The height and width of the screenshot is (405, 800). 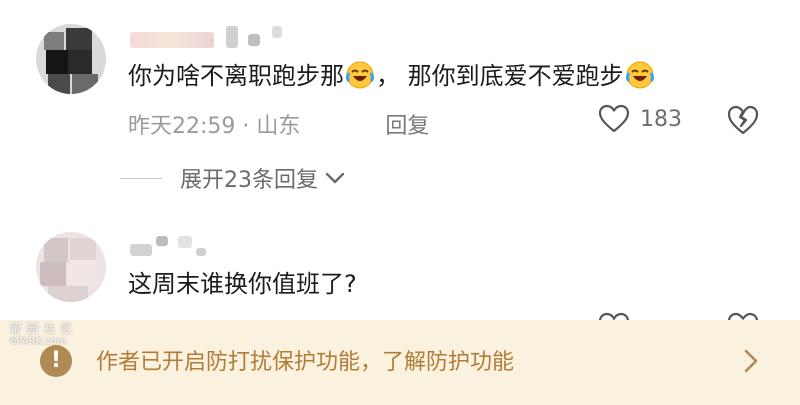 What do you see at coordinates (614, 118) in the screenshot?
I see `heart-icon` at bounding box center [614, 118].